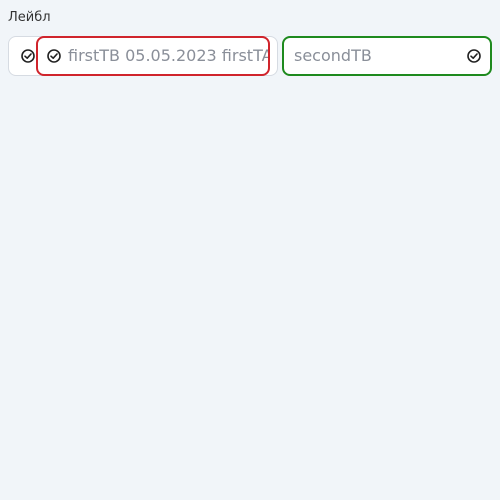  What do you see at coordinates (168, 55) in the screenshot?
I see `first-field-value: firstTB 05.05.2023 firstTA` at bounding box center [168, 55].